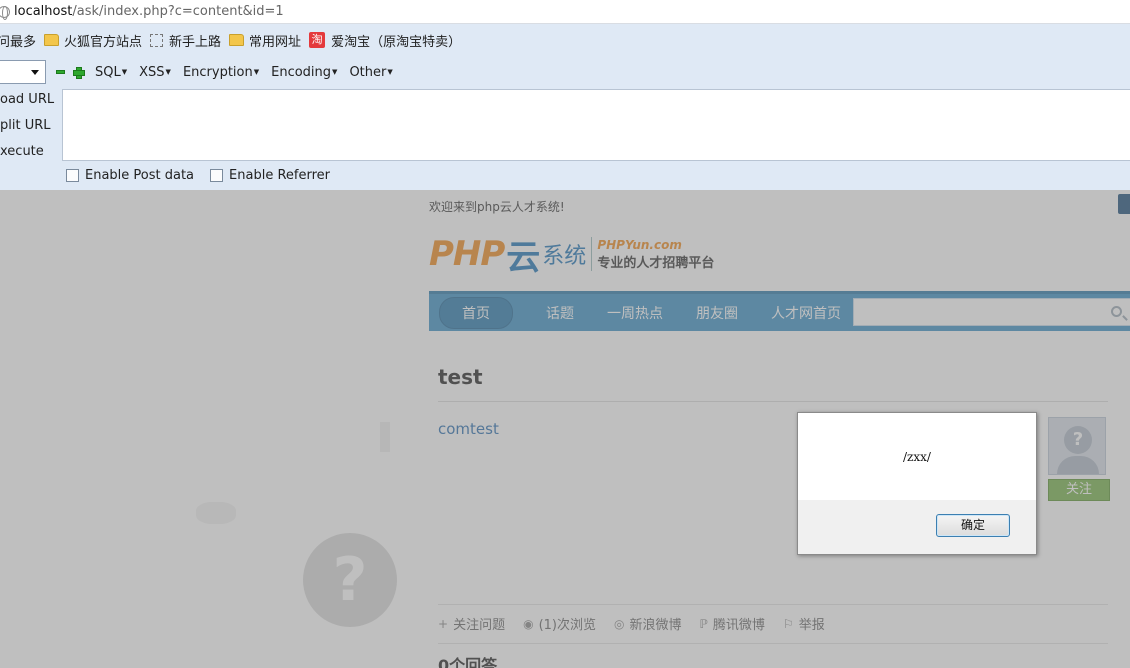  Describe the element at coordinates (140, 175) in the screenshot. I see `enable-post-label: Enable Post data` at that location.